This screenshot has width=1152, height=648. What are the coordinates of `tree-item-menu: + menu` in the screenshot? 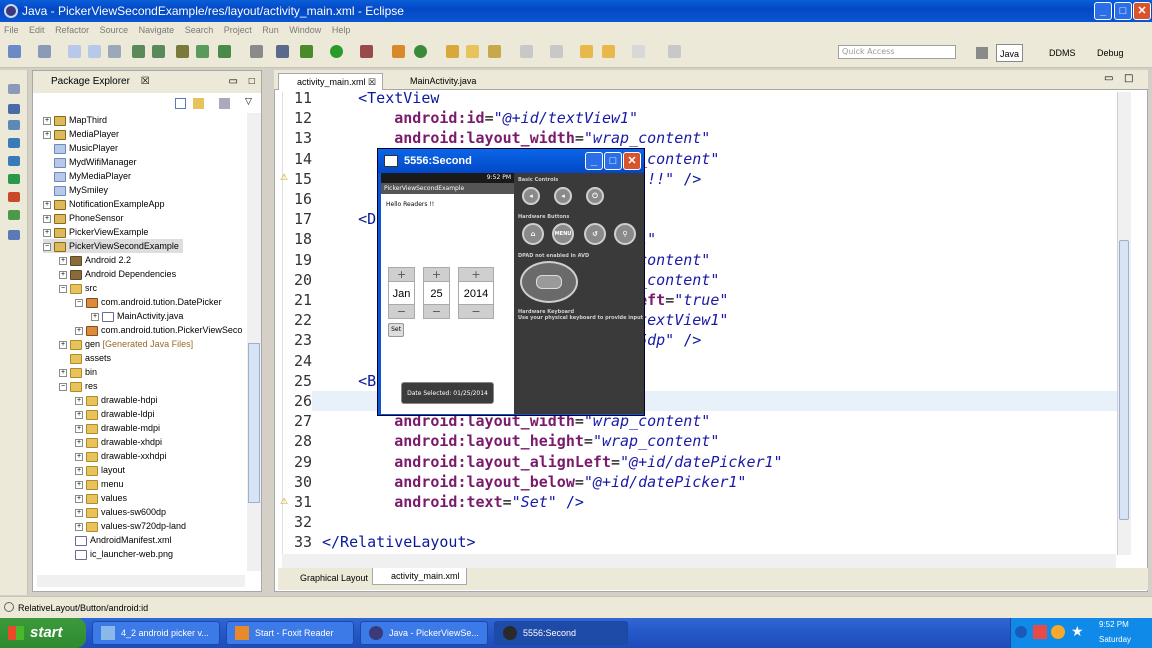 It's located at (99, 484).